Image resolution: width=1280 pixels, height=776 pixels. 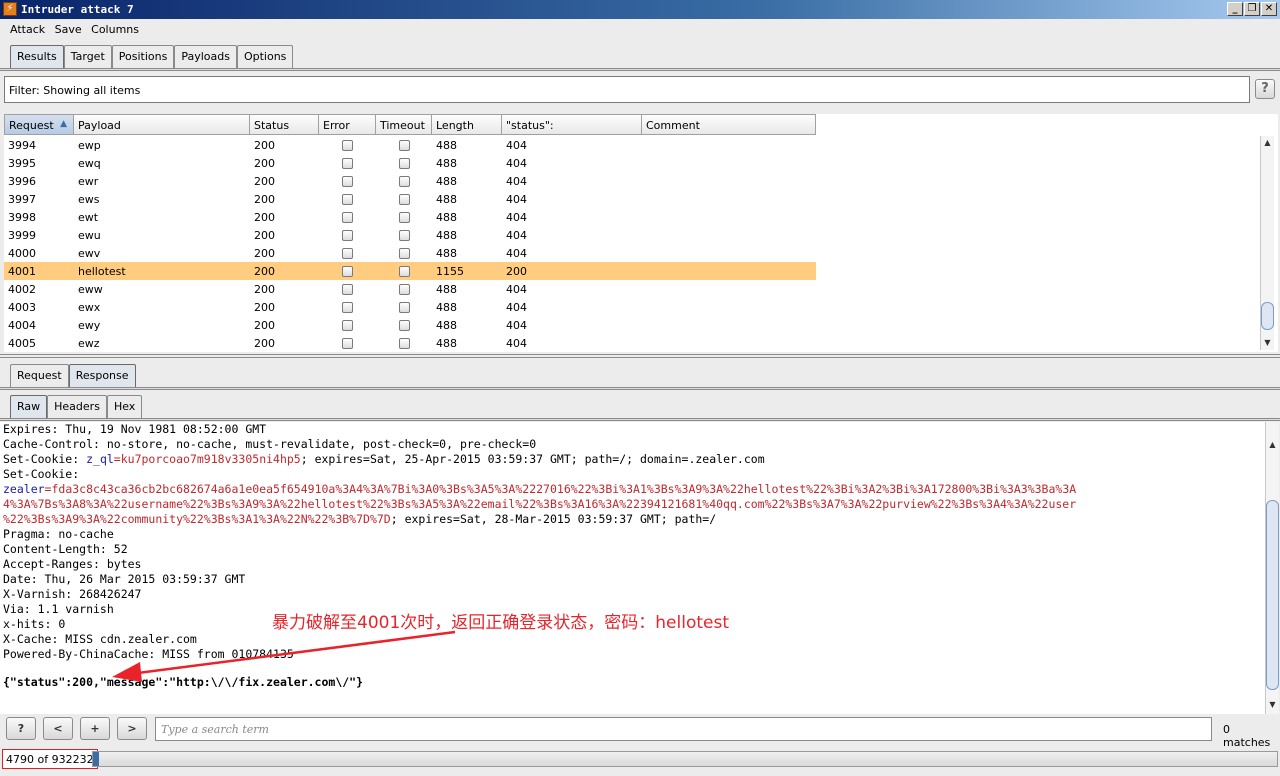 What do you see at coordinates (95, 728) in the screenshot?
I see `search-add-button: +` at bounding box center [95, 728].